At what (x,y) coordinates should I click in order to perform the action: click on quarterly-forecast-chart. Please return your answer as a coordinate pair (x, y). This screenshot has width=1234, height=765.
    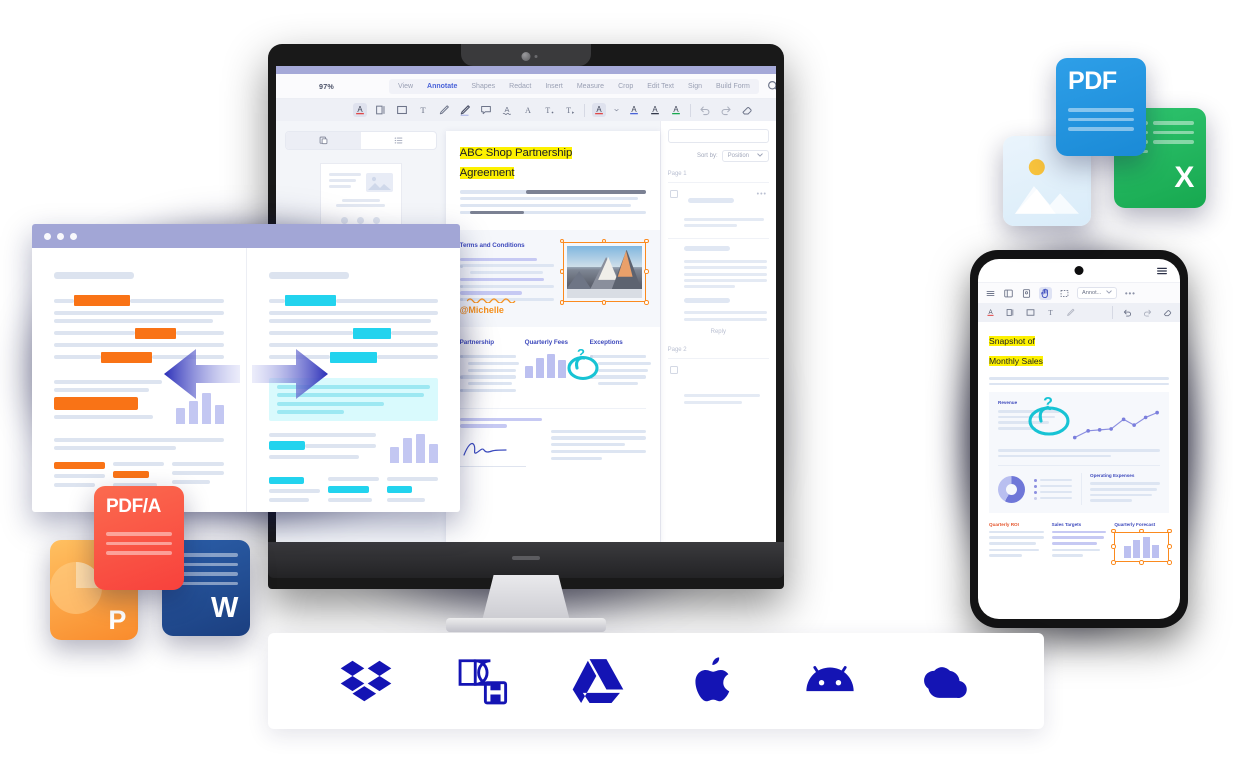
    Looking at the image, I should click on (1141, 547).